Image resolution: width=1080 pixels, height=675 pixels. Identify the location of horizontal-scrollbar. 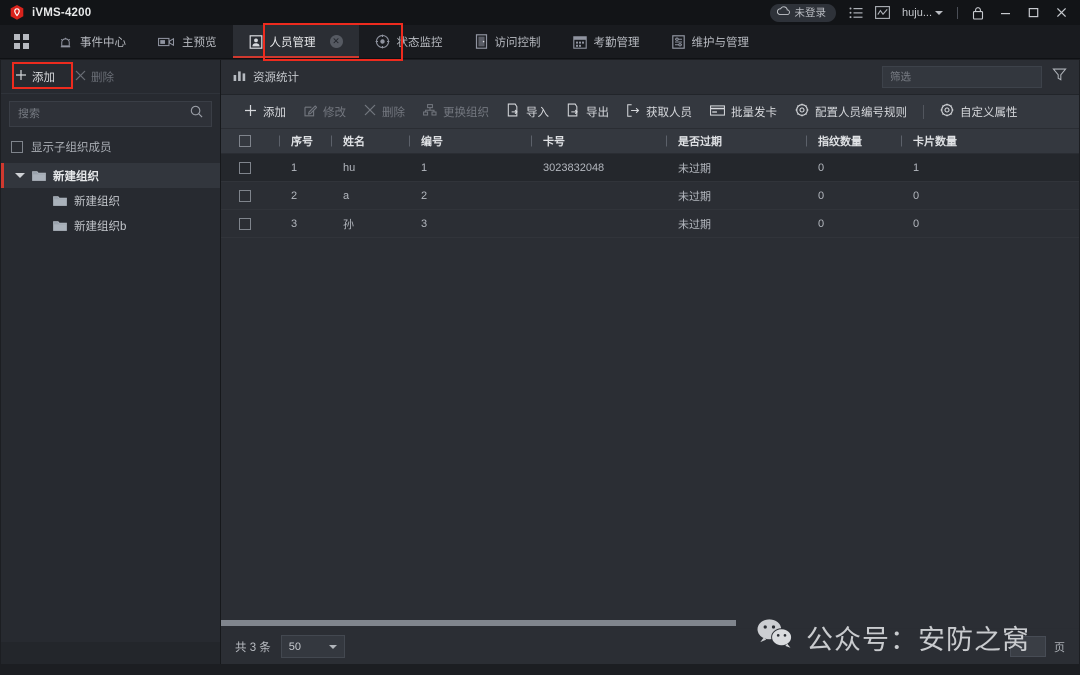
(650, 622).